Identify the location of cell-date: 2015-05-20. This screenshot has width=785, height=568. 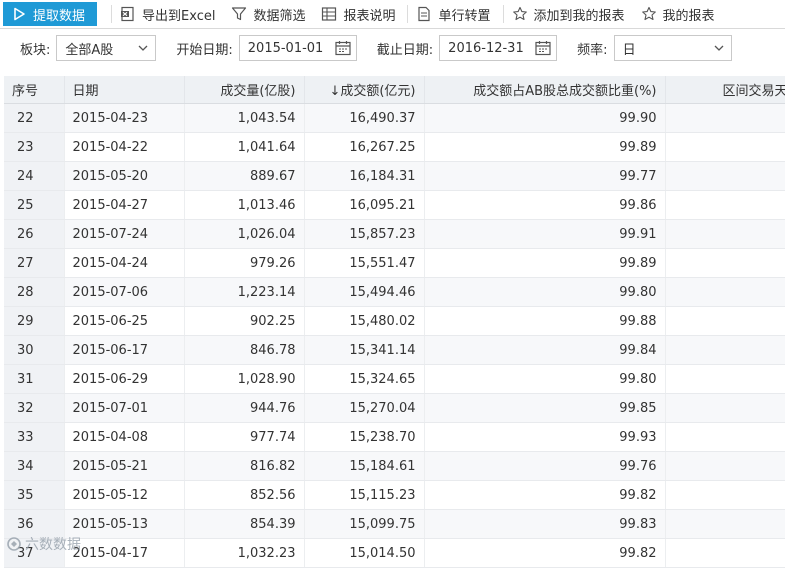
(124, 176).